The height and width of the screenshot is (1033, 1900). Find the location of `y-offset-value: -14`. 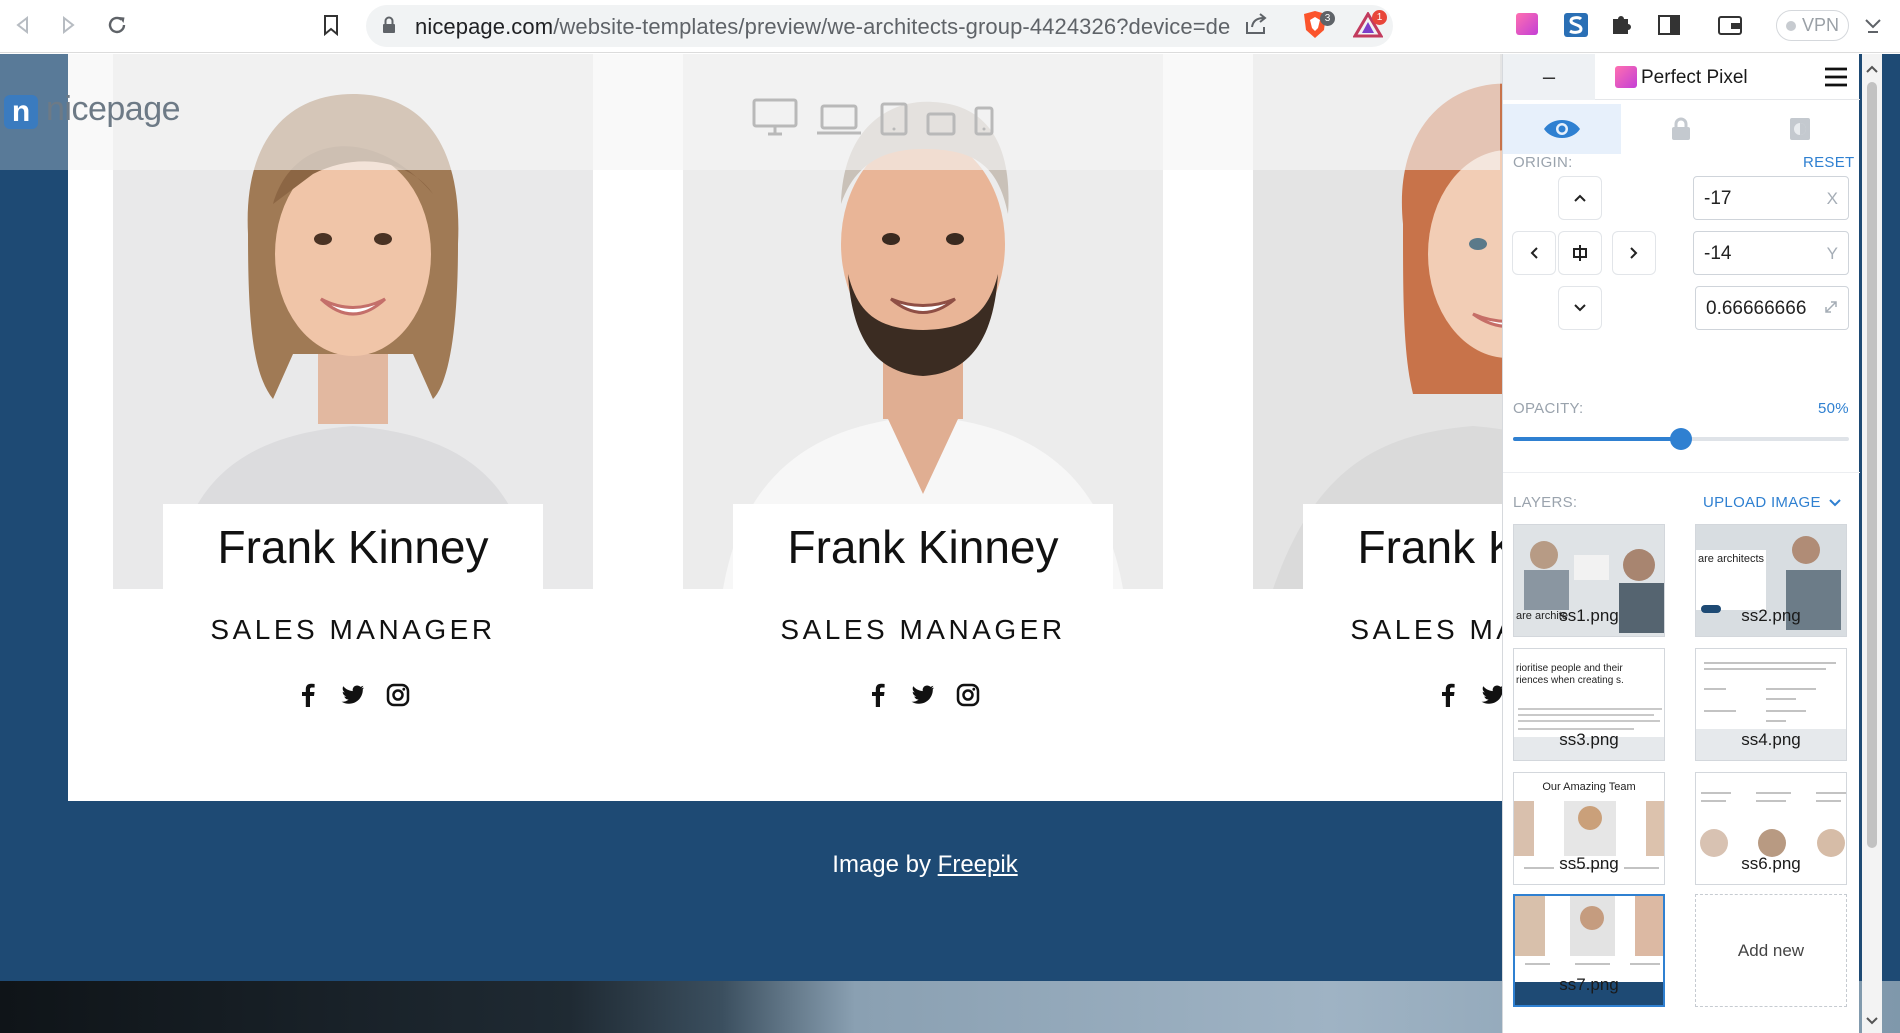

y-offset-value: -14 is located at coordinates (1718, 253).